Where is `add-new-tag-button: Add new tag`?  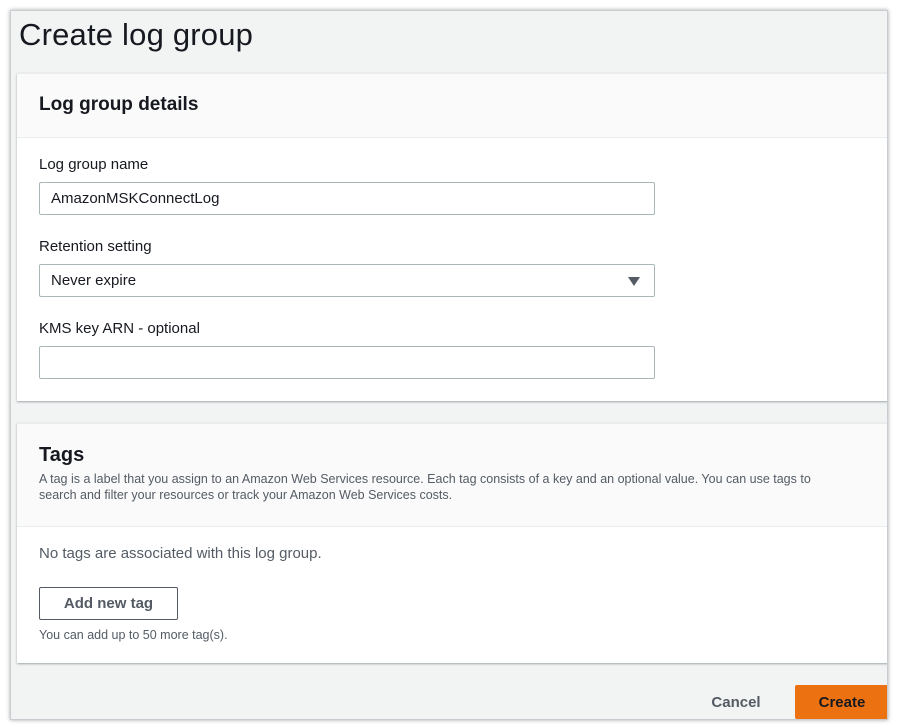
add-new-tag-button: Add new tag is located at coordinates (108, 603).